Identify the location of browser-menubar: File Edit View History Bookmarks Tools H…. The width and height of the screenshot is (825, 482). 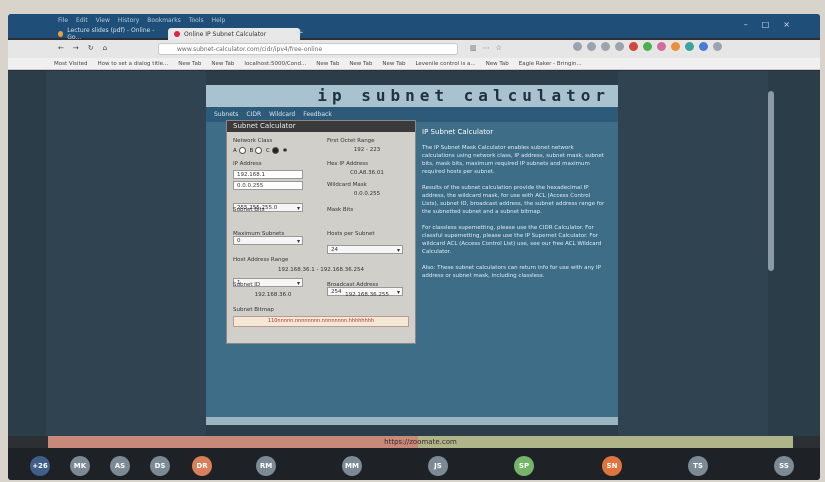
(141, 20).